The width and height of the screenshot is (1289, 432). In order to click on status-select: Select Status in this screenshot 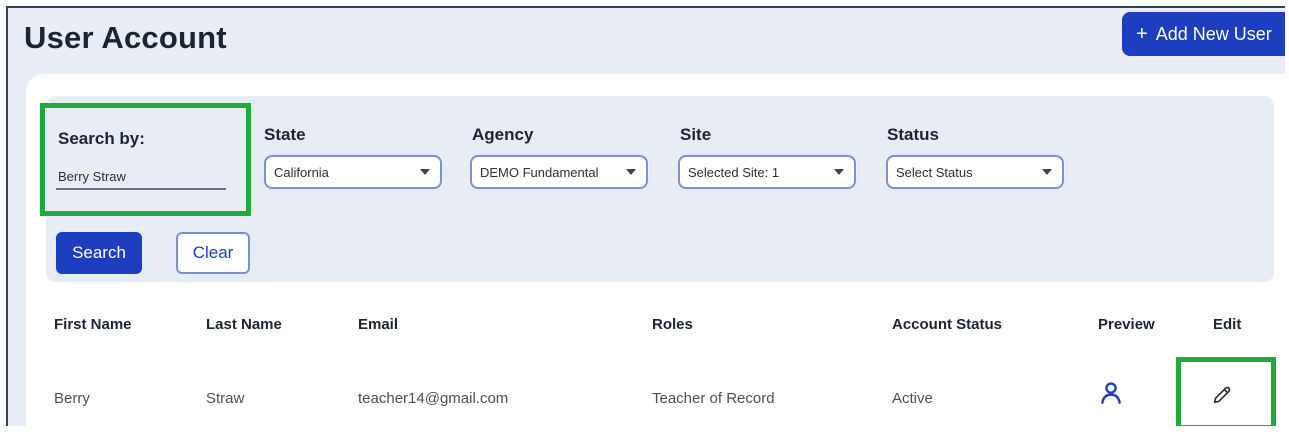, I will do `click(975, 172)`.